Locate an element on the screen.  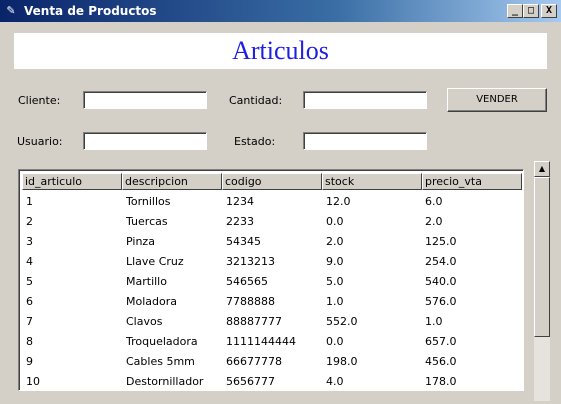
cell-codigo: 7788888 is located at coordinates (250, 301).